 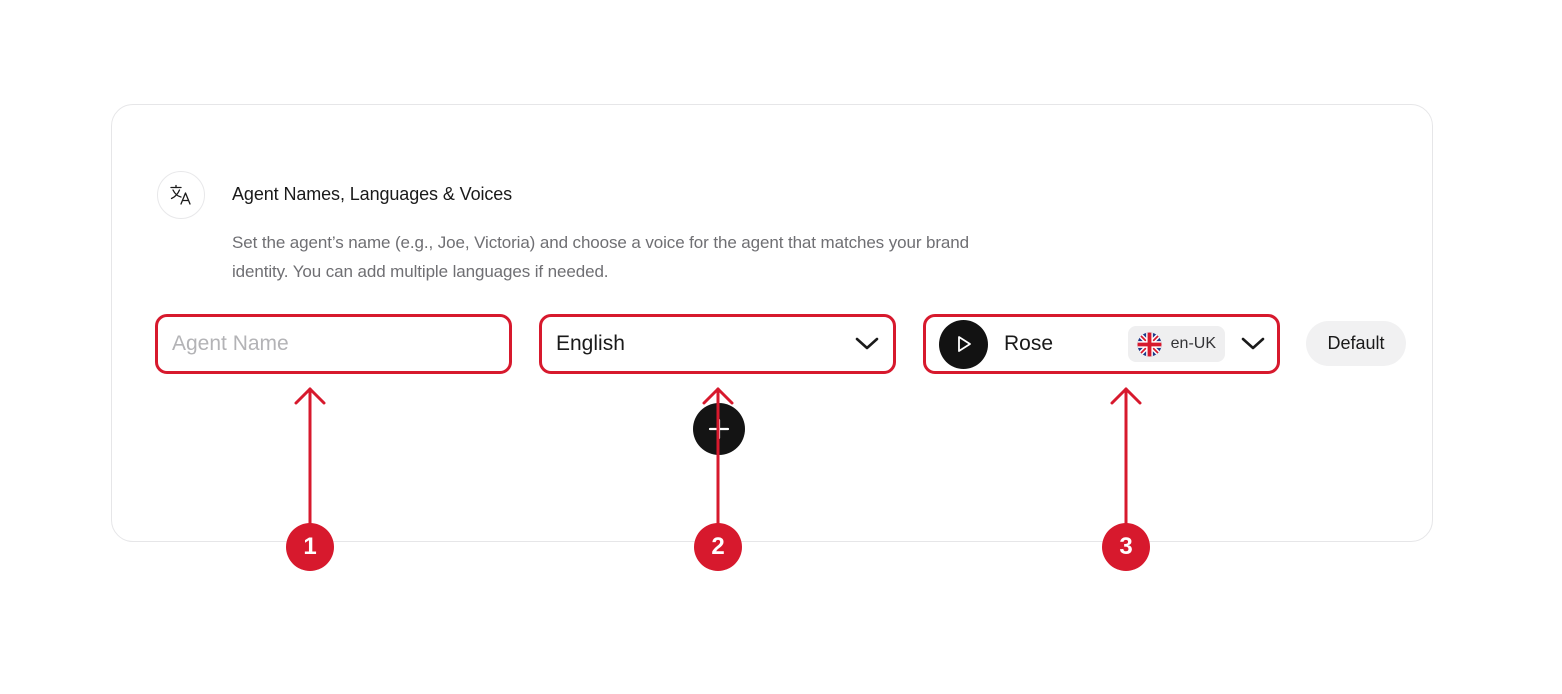 I want to click on translate-icon, so click(x=181, y=195).